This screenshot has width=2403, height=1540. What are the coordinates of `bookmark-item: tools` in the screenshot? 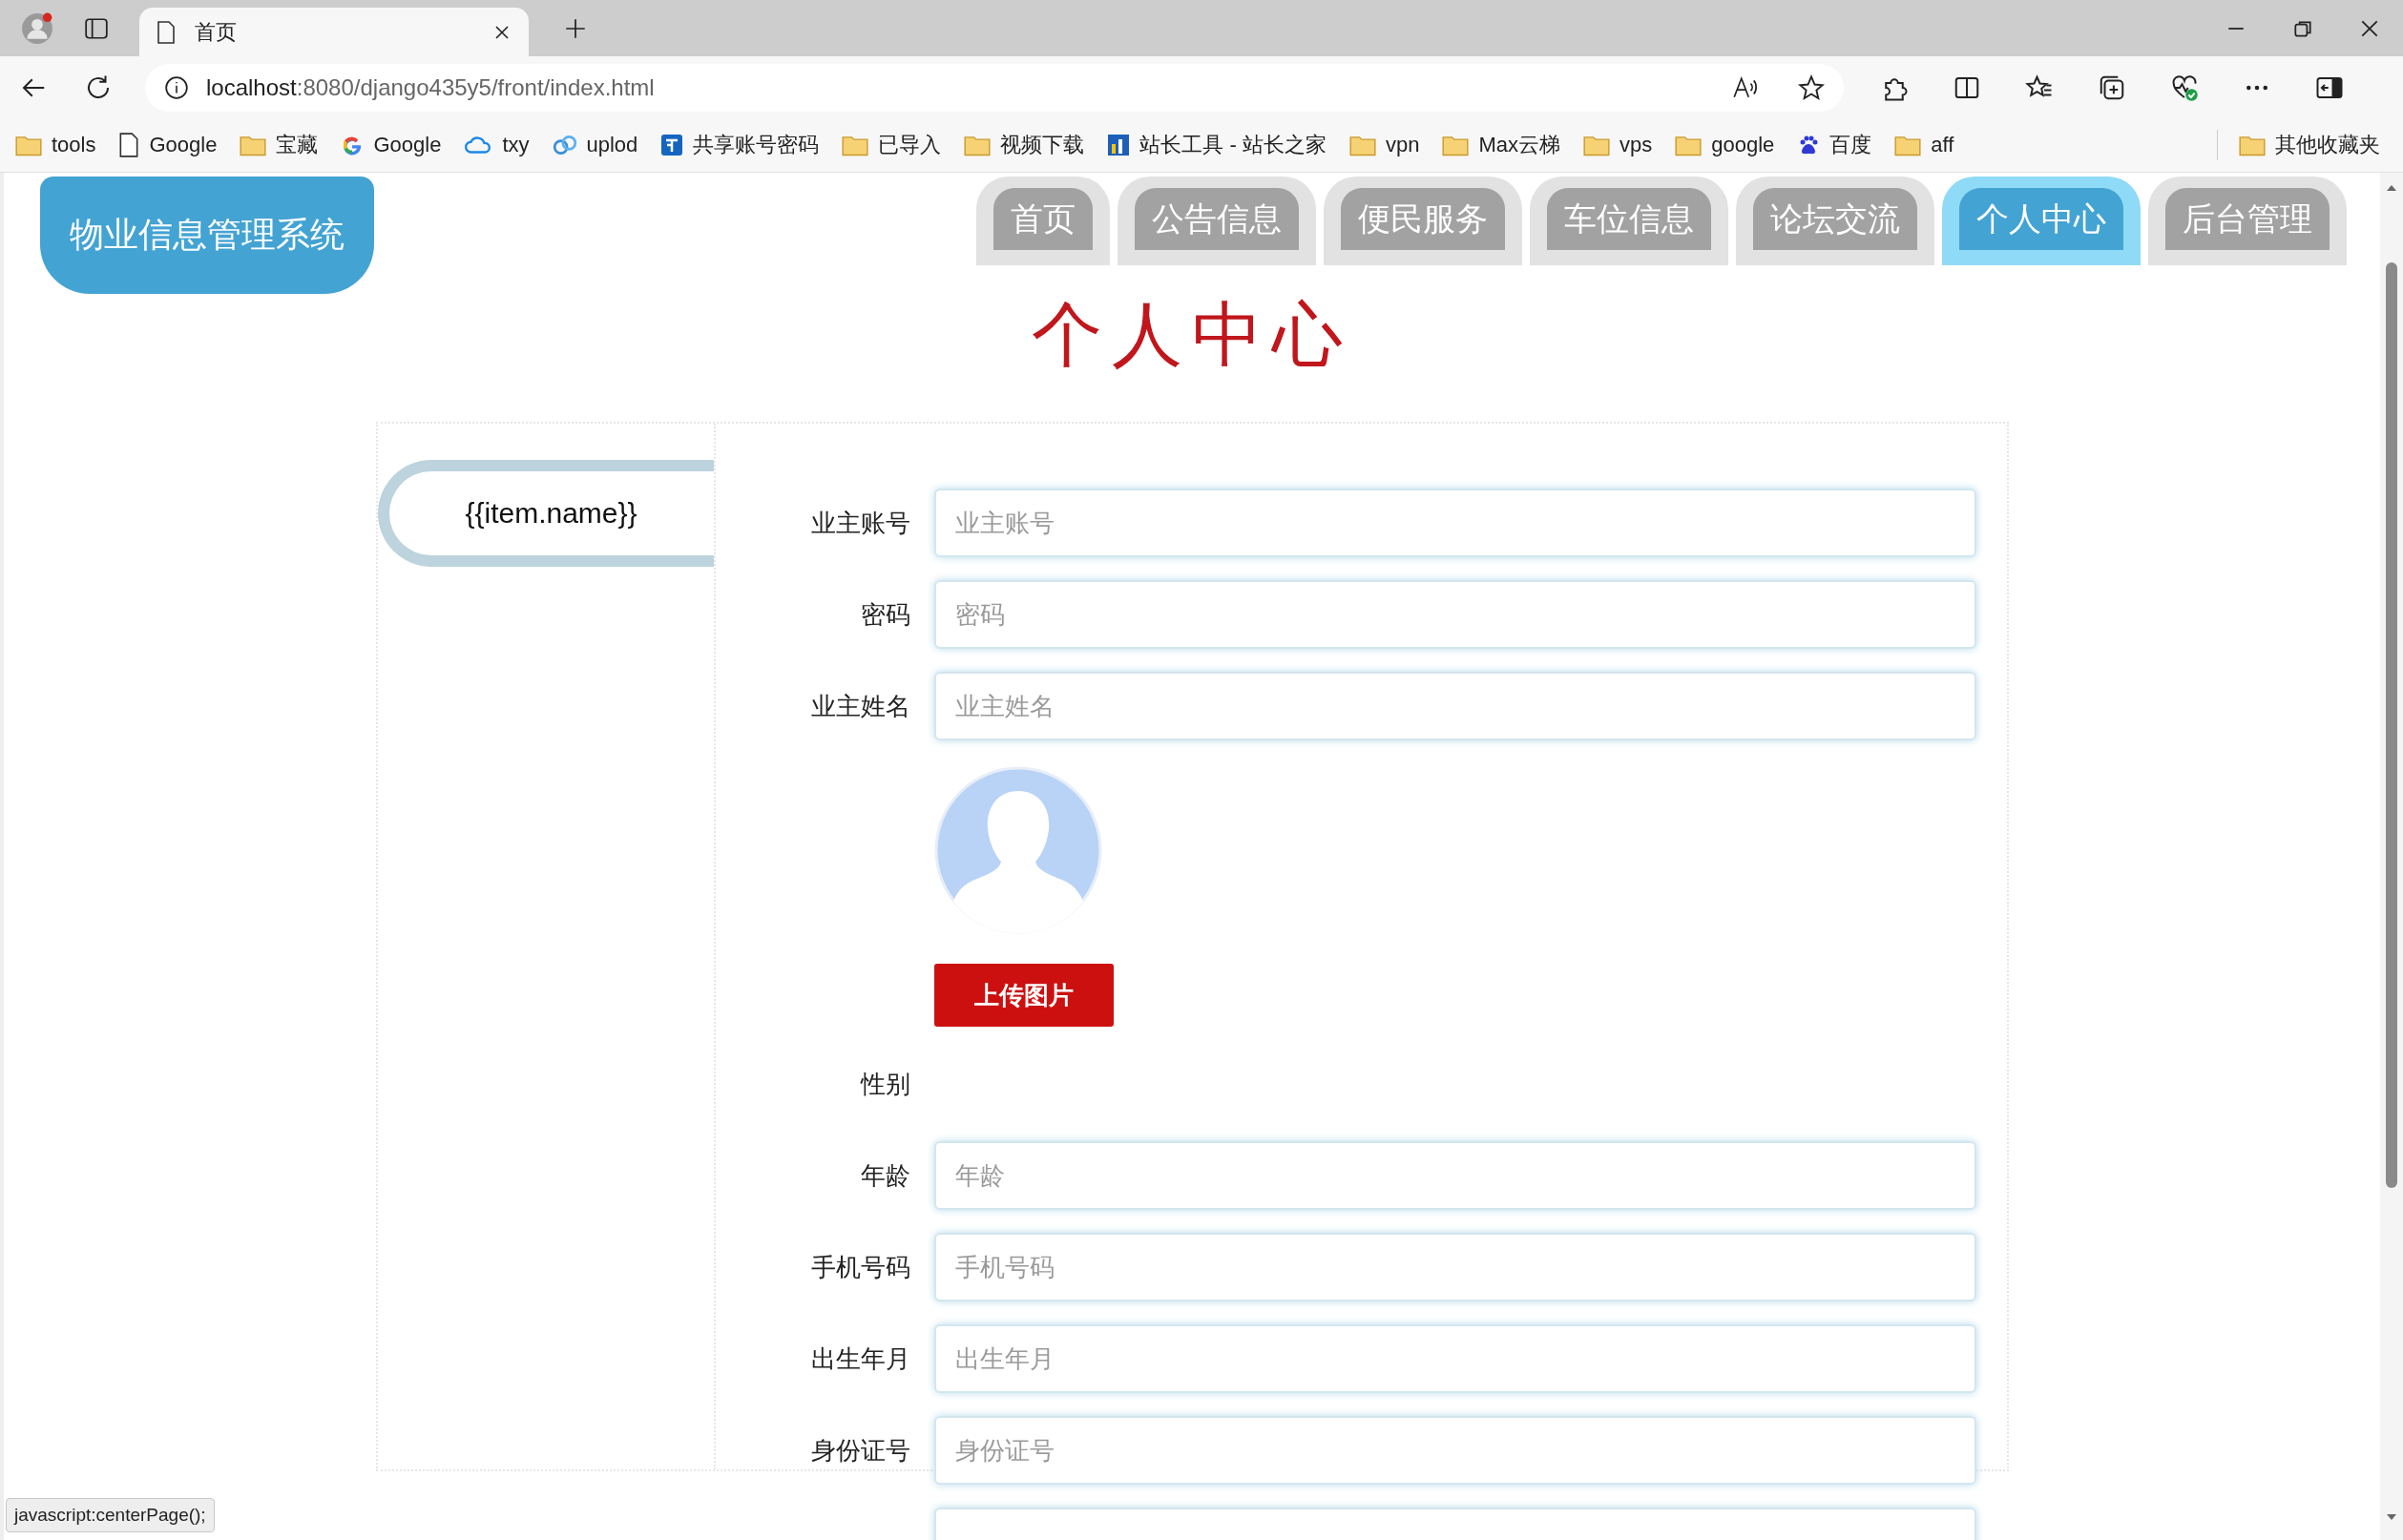 It's located at (55, 145).